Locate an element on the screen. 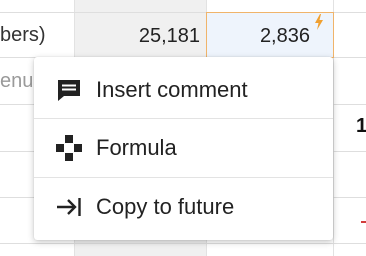 The image size is (366, 256). comment-icon is located at coordinates (69, 90).